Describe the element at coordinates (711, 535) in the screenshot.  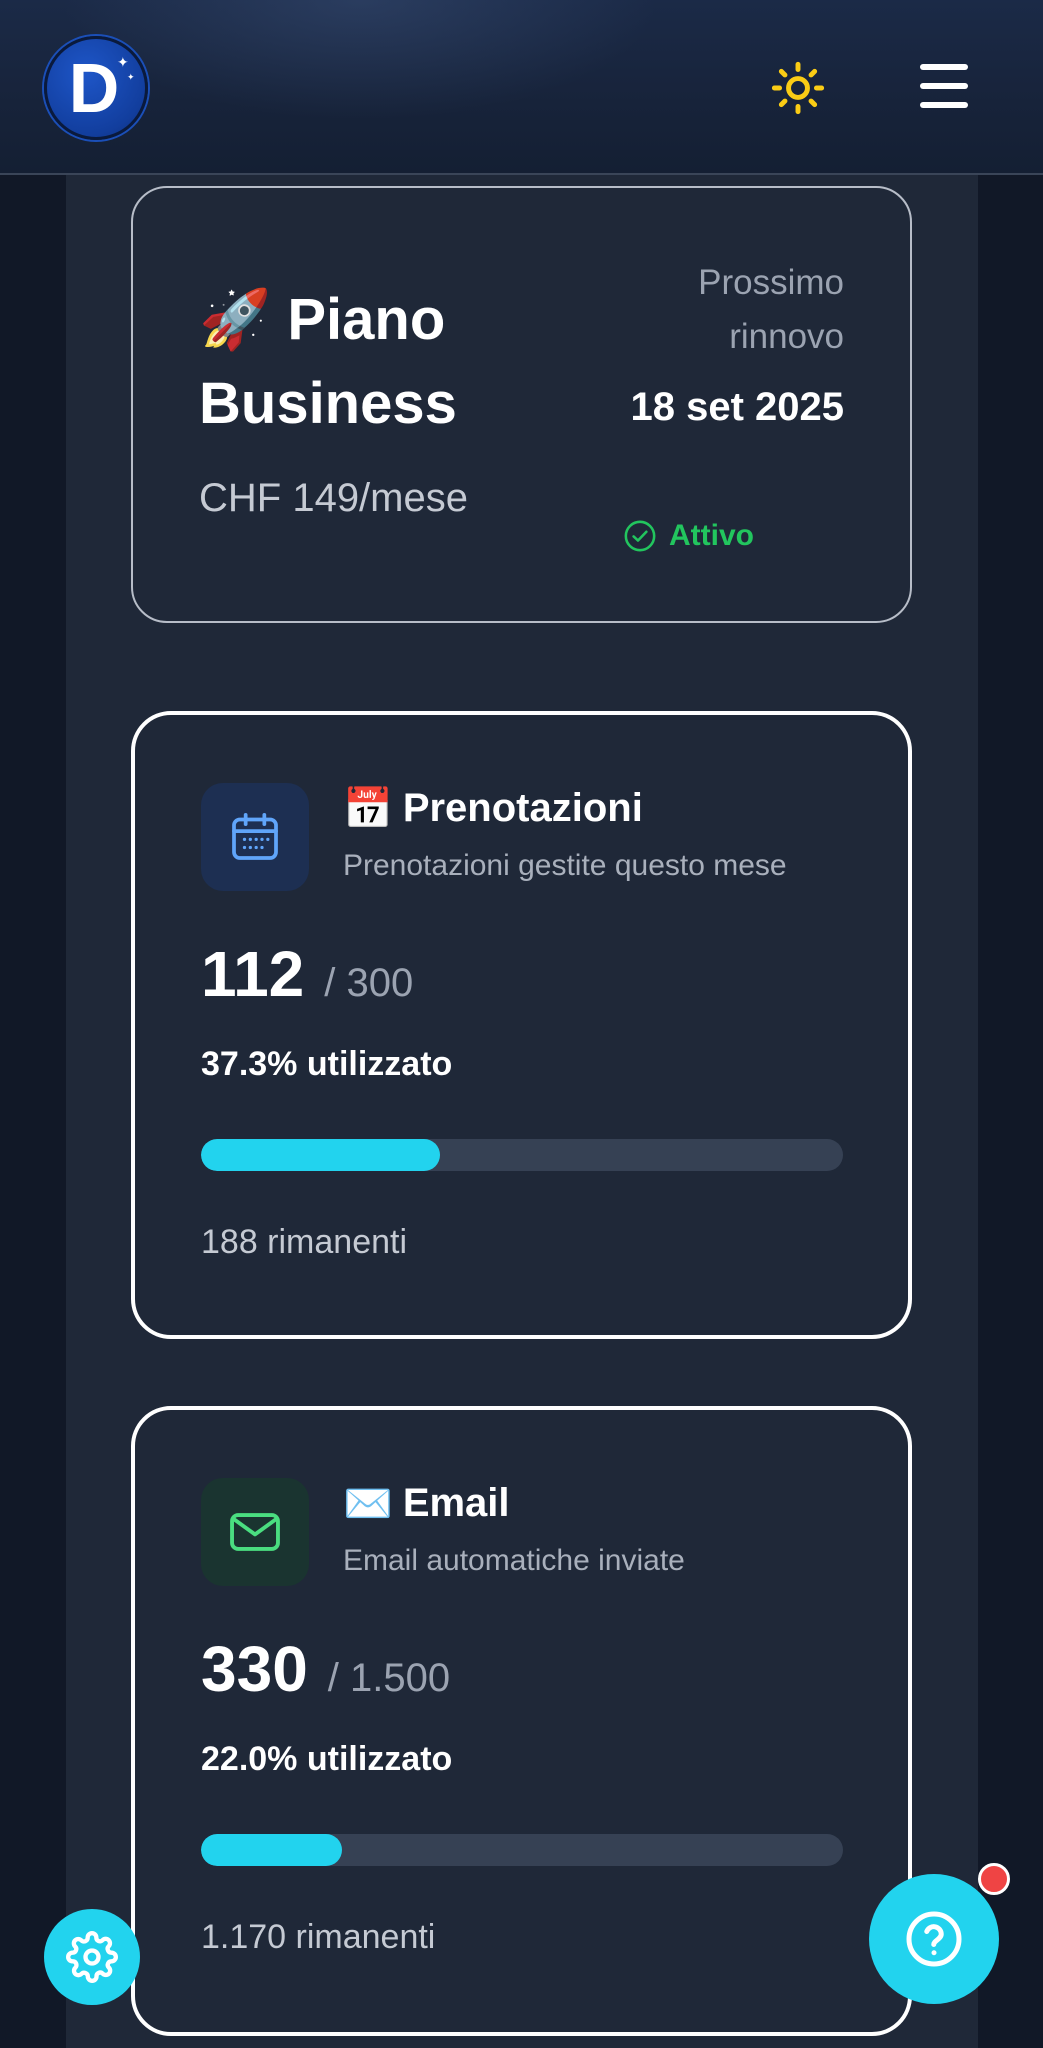
I see `status-label: Attivo` at that location.